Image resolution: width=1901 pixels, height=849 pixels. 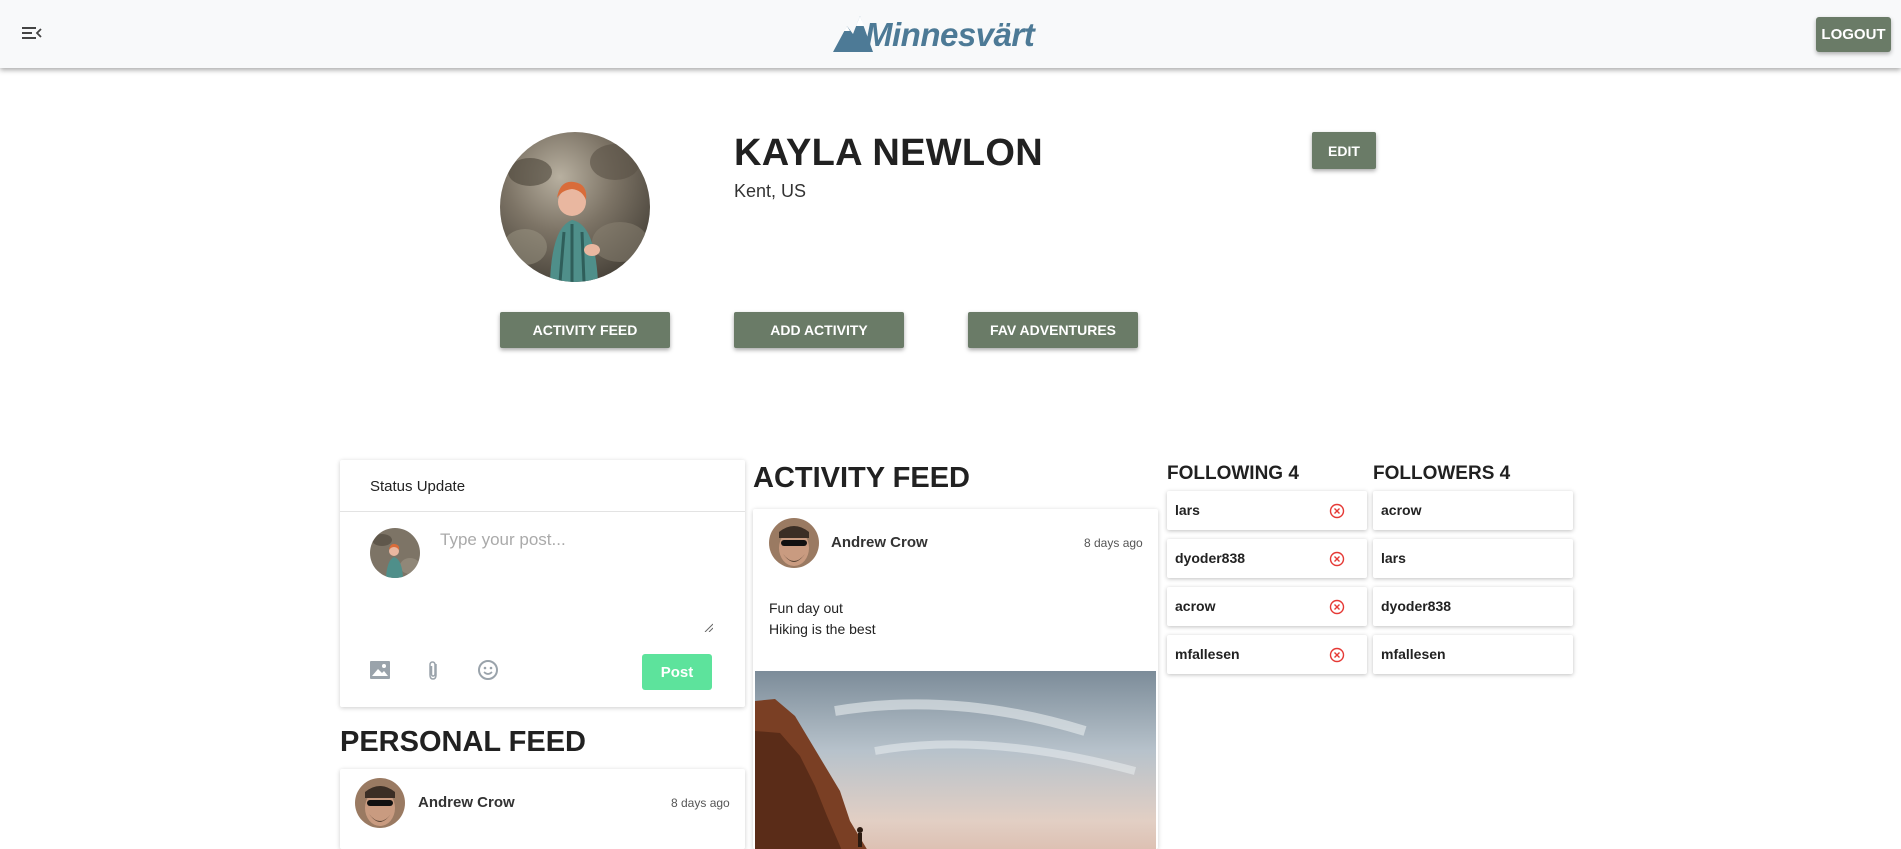 What do you see at coordinates (1195, 606) in the screenshot?
I see `following-username: acrow` at bounding box center [1195, 606].